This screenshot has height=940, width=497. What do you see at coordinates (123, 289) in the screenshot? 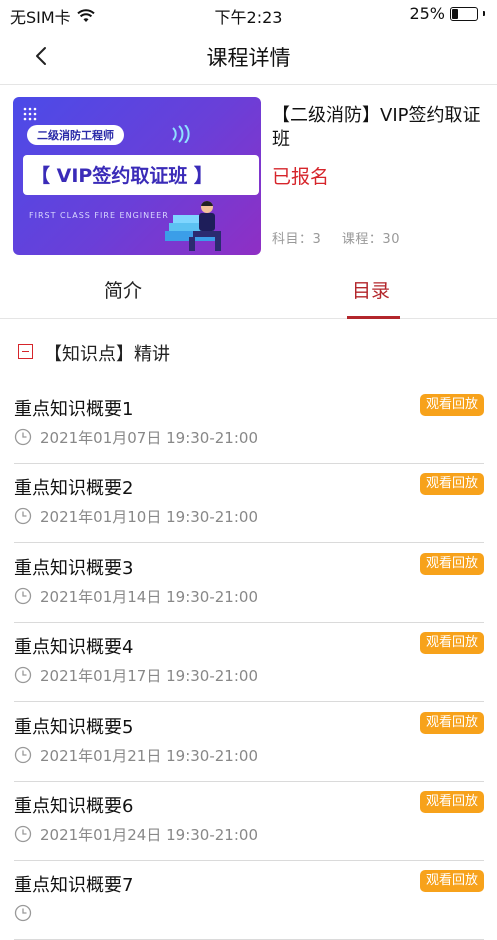
I see `tab-intro: 简介` at bounding box center [123, 289].